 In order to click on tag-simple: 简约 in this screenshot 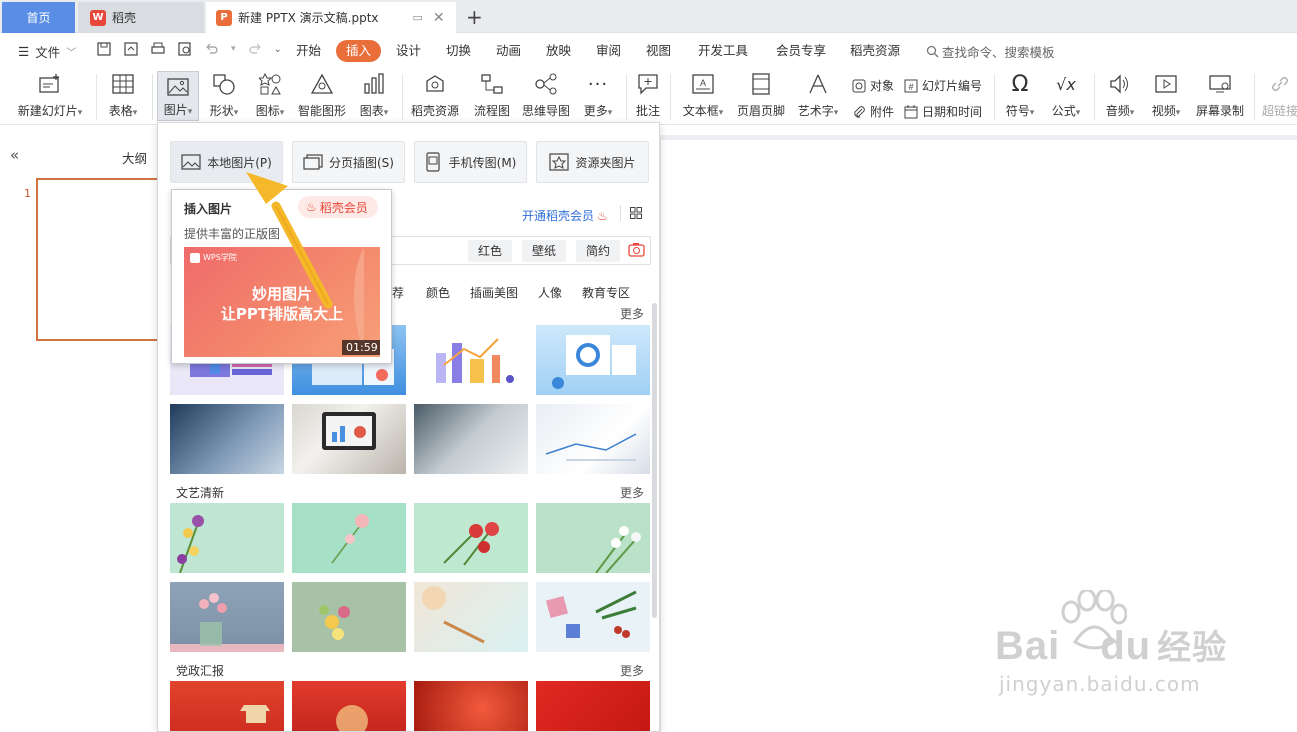, I will do `click(598, 251)`.